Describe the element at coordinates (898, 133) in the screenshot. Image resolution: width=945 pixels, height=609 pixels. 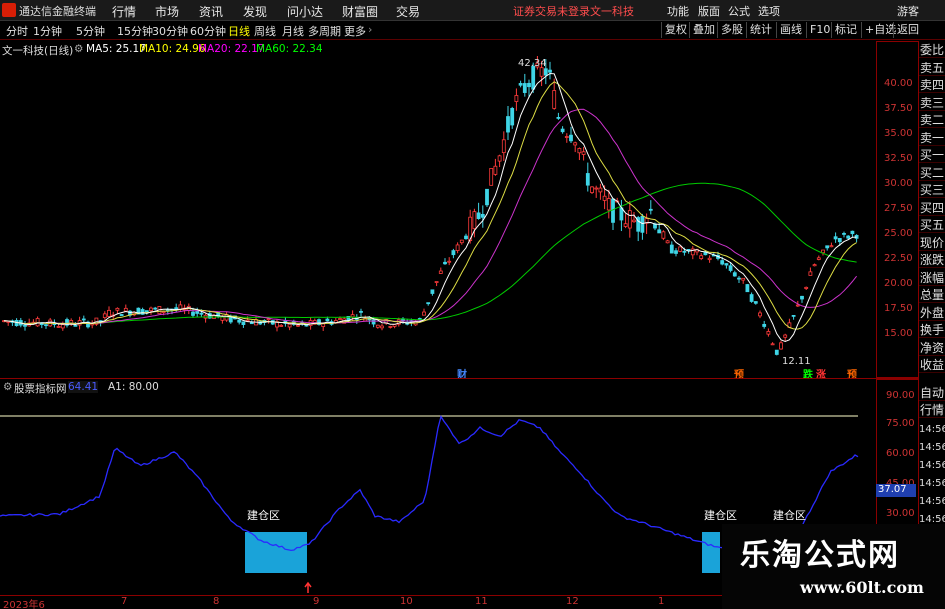
I see `price-tick: 35.00` at that location.